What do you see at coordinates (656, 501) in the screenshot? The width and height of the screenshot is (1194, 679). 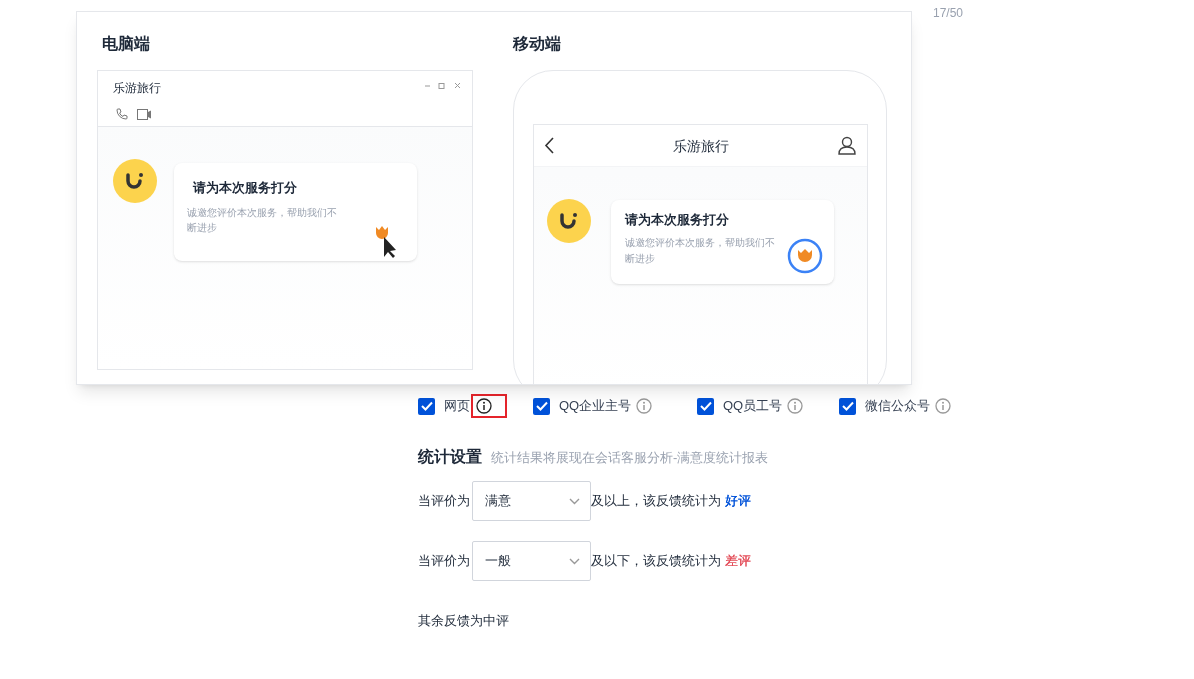 I see `rule-suffix: 及以上，该反馈统计为` at bounding box center [656, 501].